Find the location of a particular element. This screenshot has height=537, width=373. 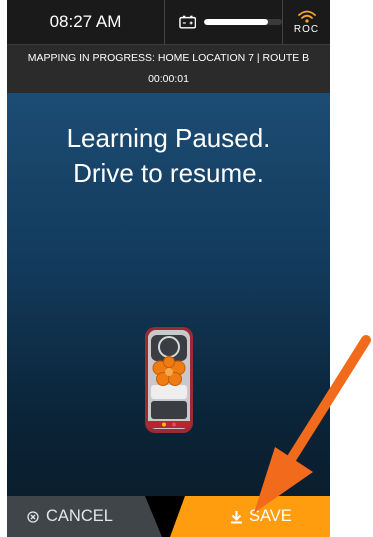

roc-label: ROC is located at coordinates (306, 29).